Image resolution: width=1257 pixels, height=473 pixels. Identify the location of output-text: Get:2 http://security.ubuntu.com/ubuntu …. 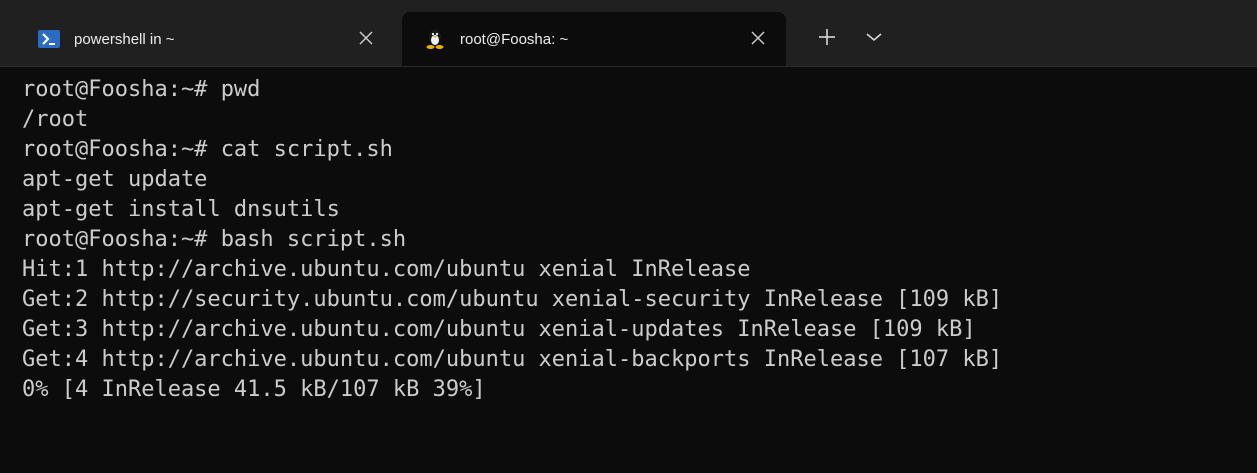
(512, 299).